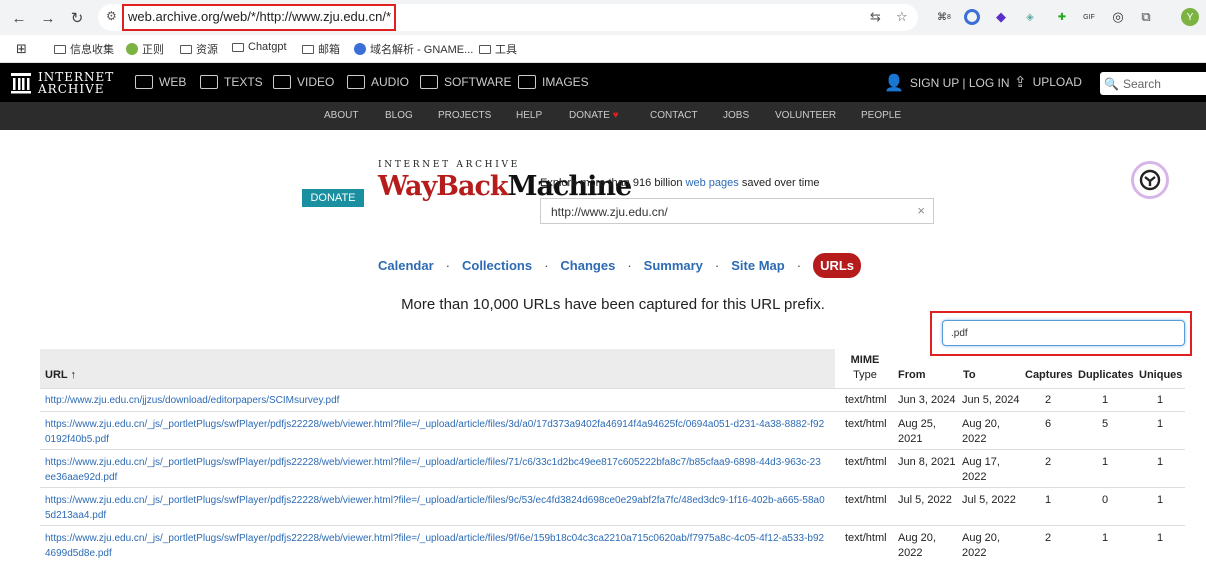 The image size is (1206, 563). What do you see at coordinates (969, 375) in the screenshot?
I see `col-to-header: To` at bounding box center [969, 375].